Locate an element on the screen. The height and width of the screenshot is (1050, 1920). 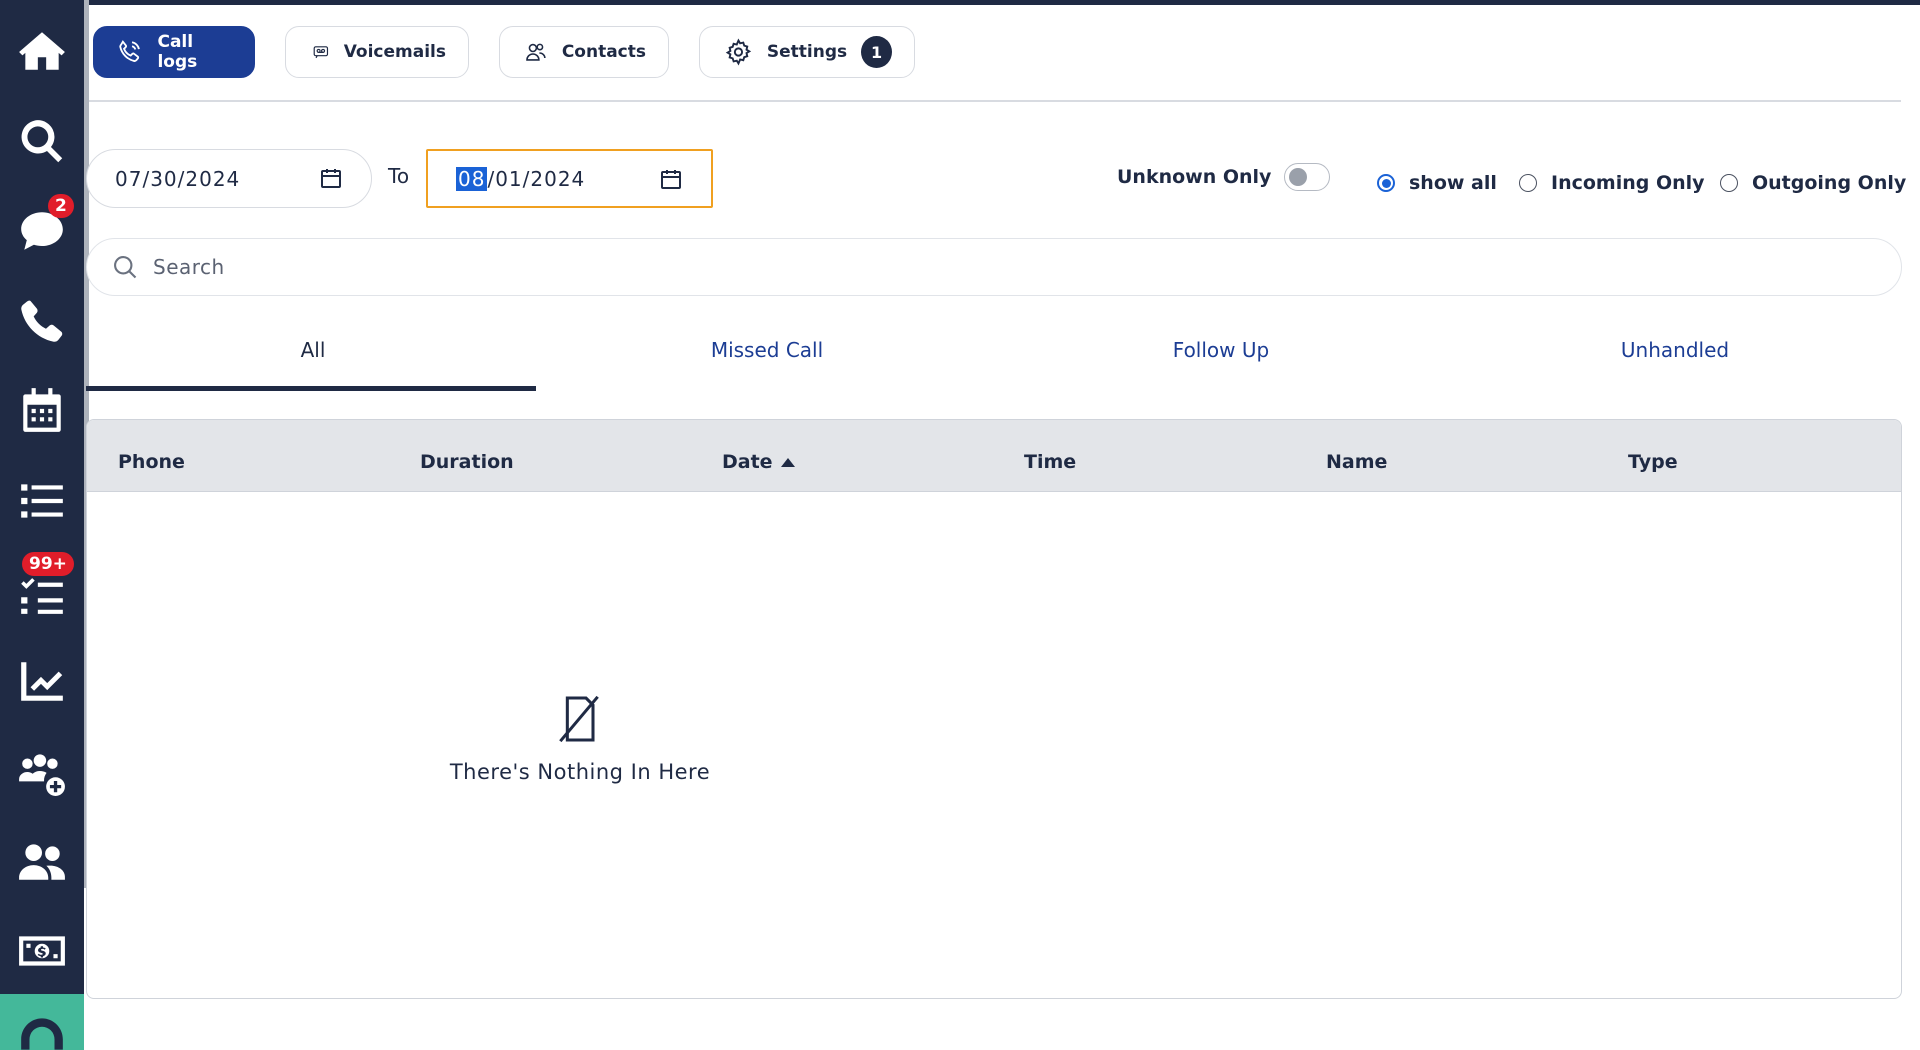
date-to-input: 08/01/2024 is located at coordinates (569, 178).